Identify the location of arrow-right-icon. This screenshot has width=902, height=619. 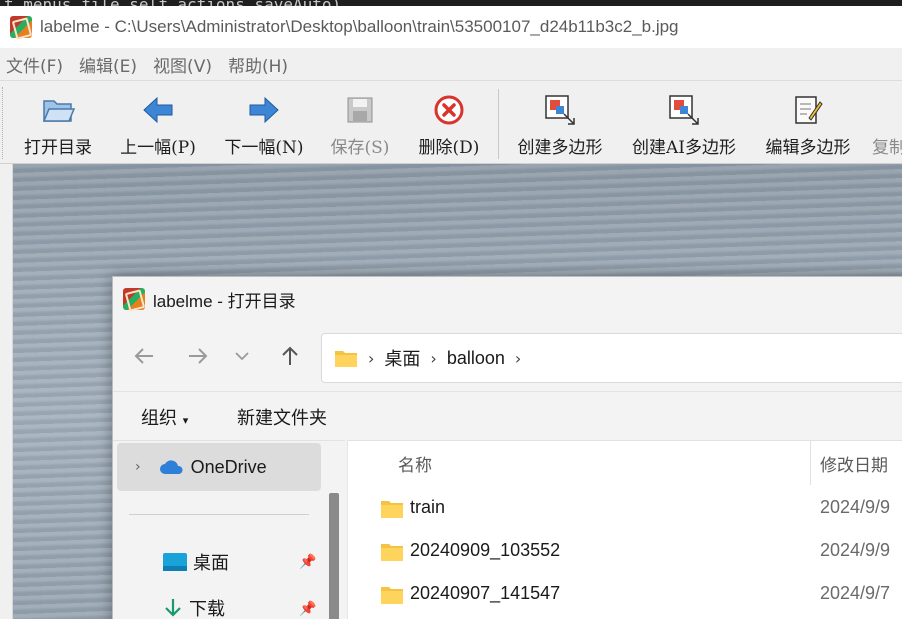
(264, 110).